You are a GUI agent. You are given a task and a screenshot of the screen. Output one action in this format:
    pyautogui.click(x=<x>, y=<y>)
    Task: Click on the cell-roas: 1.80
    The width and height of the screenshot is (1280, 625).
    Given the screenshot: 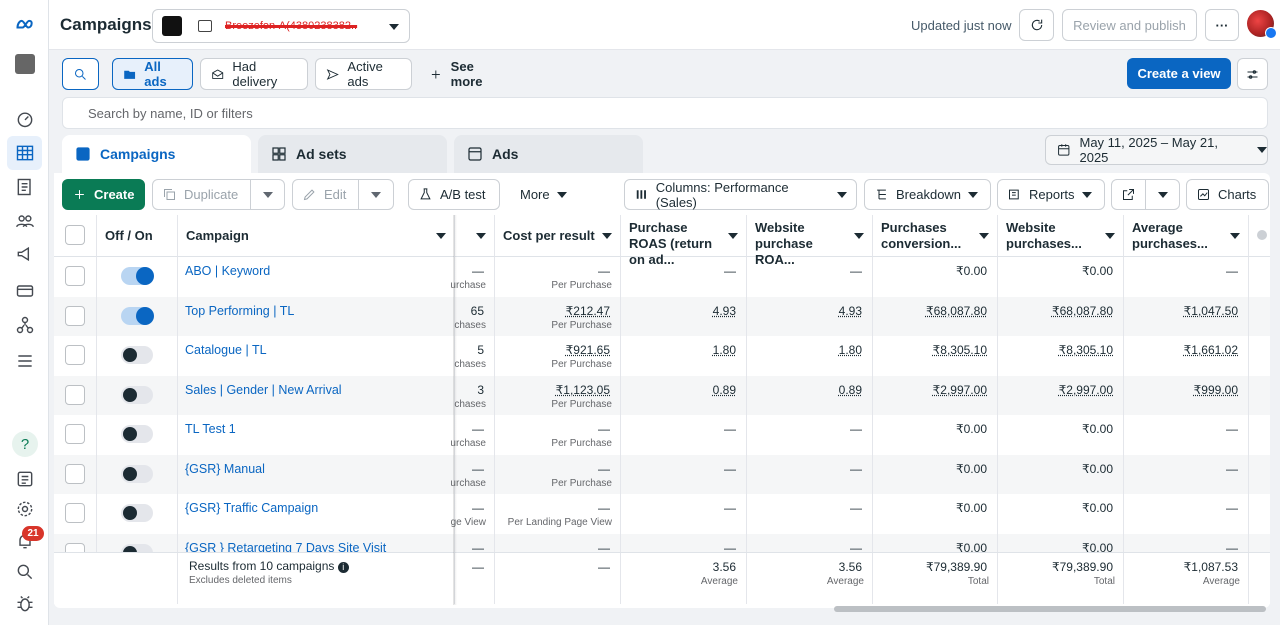 What is the action you would take?
    pyautogui.click(x=684, y=356)
    